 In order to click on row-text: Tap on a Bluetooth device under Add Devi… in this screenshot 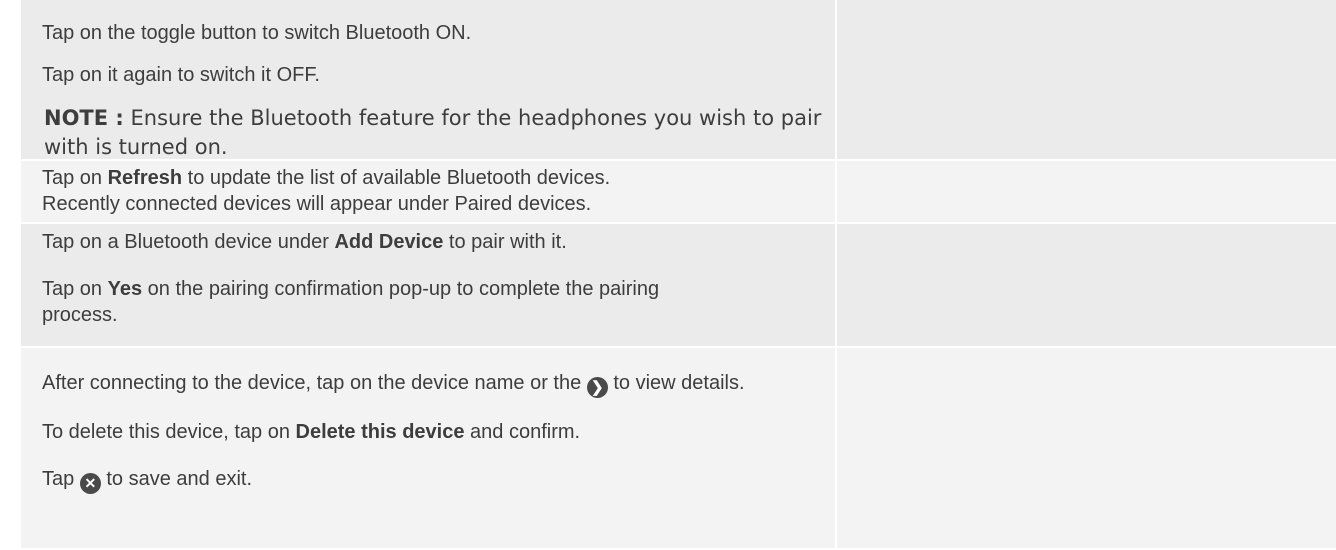, I will do `click(428, 285)`.